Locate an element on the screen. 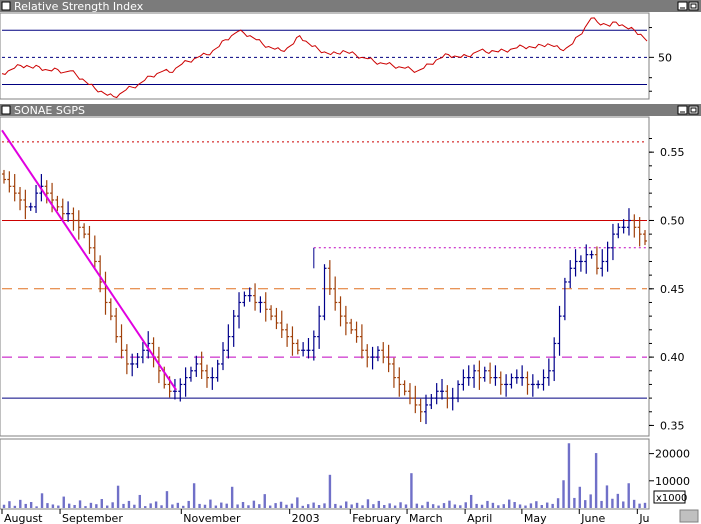 This screenshot has width=701, height=524. price-title-bar: SONAE SGPS is located at coordinates (350, 110).